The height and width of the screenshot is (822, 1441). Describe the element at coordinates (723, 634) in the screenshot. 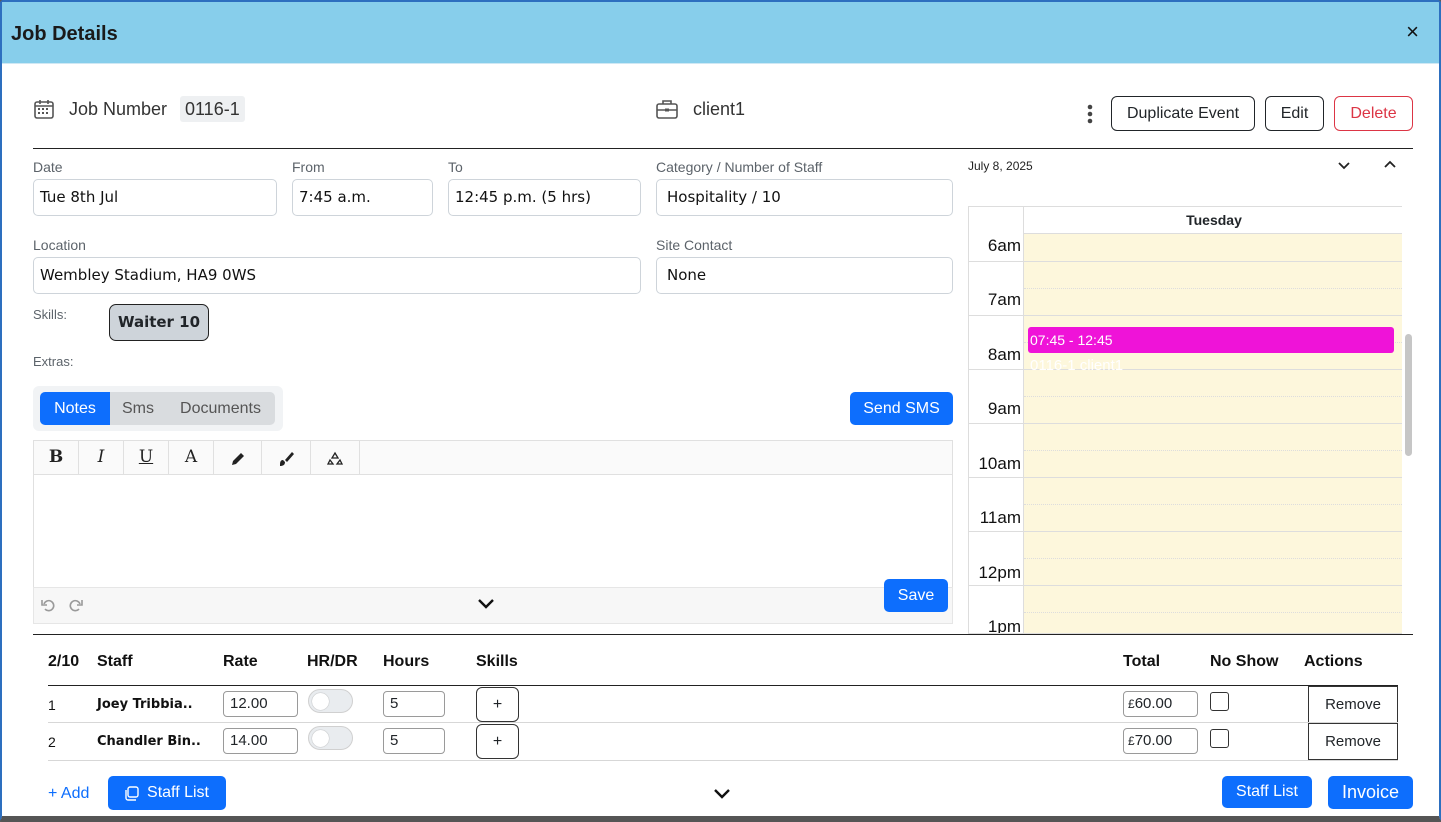

I see `table-divider` at that location.